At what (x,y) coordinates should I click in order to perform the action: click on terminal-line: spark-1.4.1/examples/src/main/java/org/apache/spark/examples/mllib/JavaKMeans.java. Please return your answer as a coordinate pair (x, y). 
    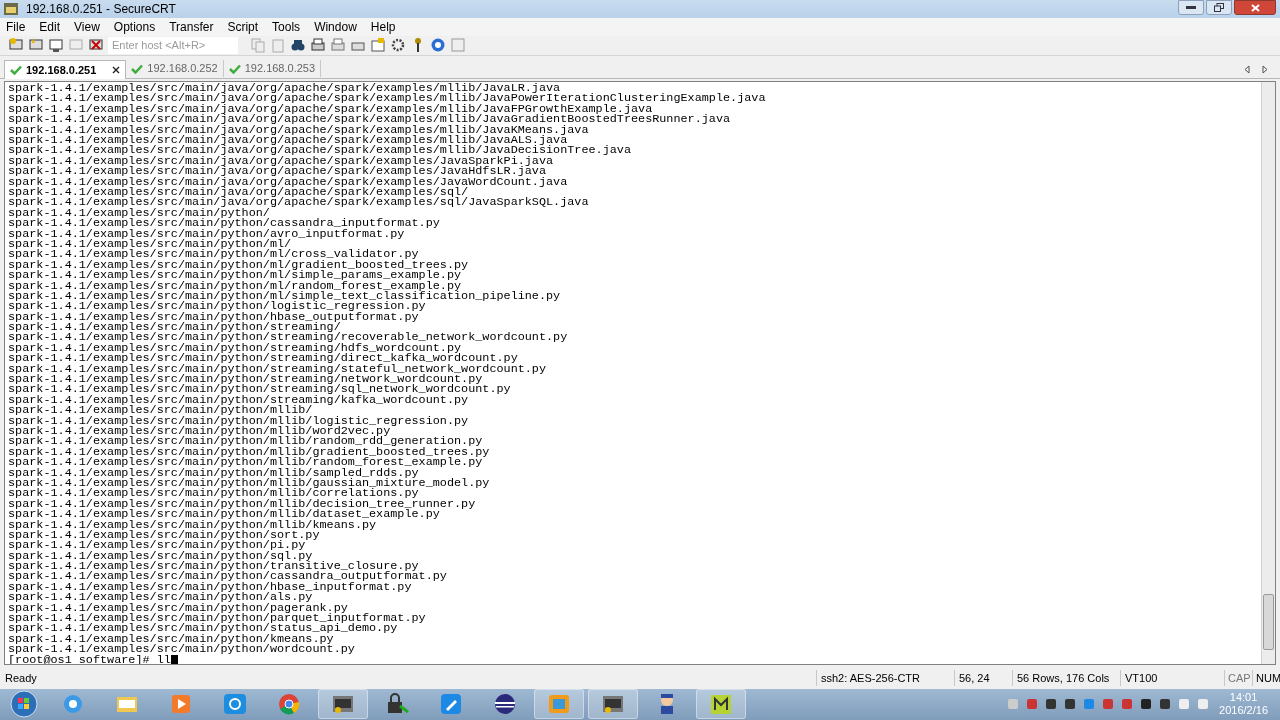
    Looking at the image, I should click on (298, 130).